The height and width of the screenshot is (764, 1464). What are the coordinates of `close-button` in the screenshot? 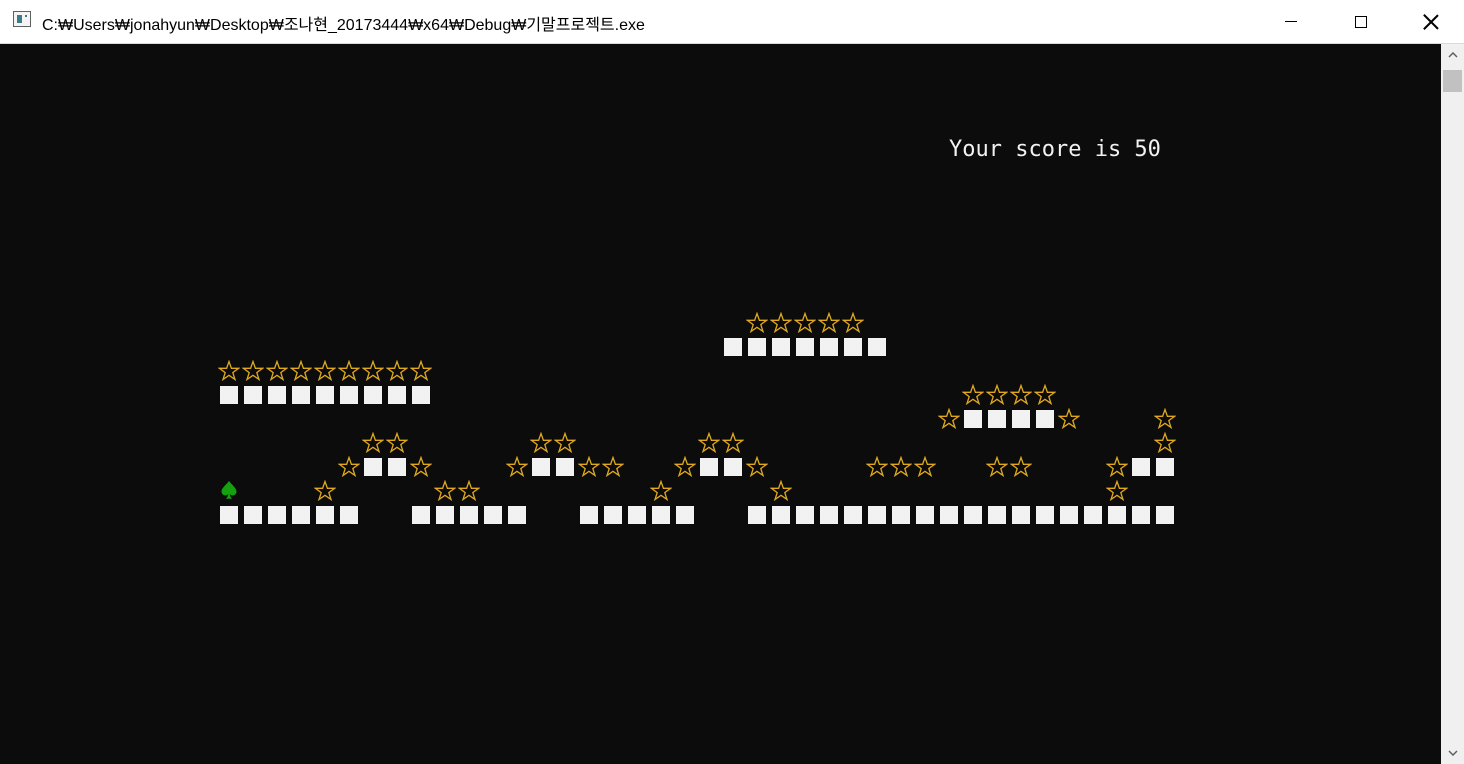 It's located at (1430, 21).